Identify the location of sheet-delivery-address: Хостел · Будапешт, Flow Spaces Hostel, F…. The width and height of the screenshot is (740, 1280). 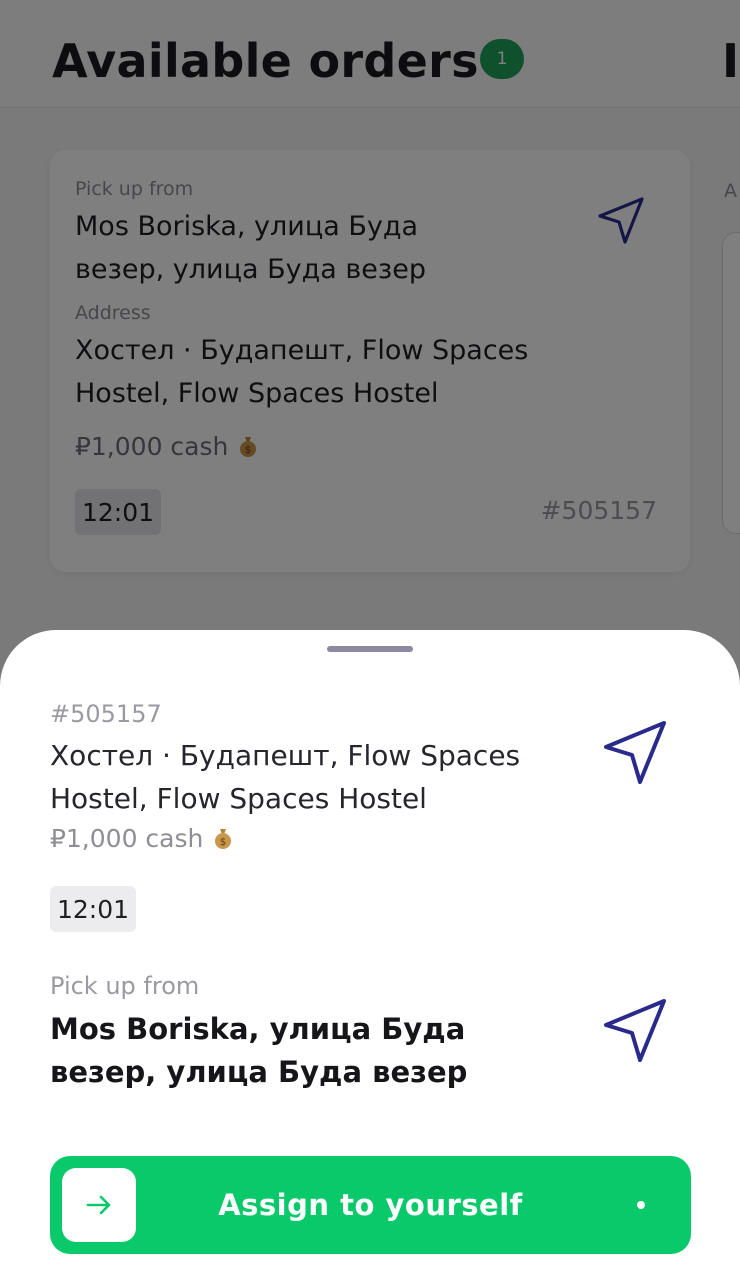
(285, 777).